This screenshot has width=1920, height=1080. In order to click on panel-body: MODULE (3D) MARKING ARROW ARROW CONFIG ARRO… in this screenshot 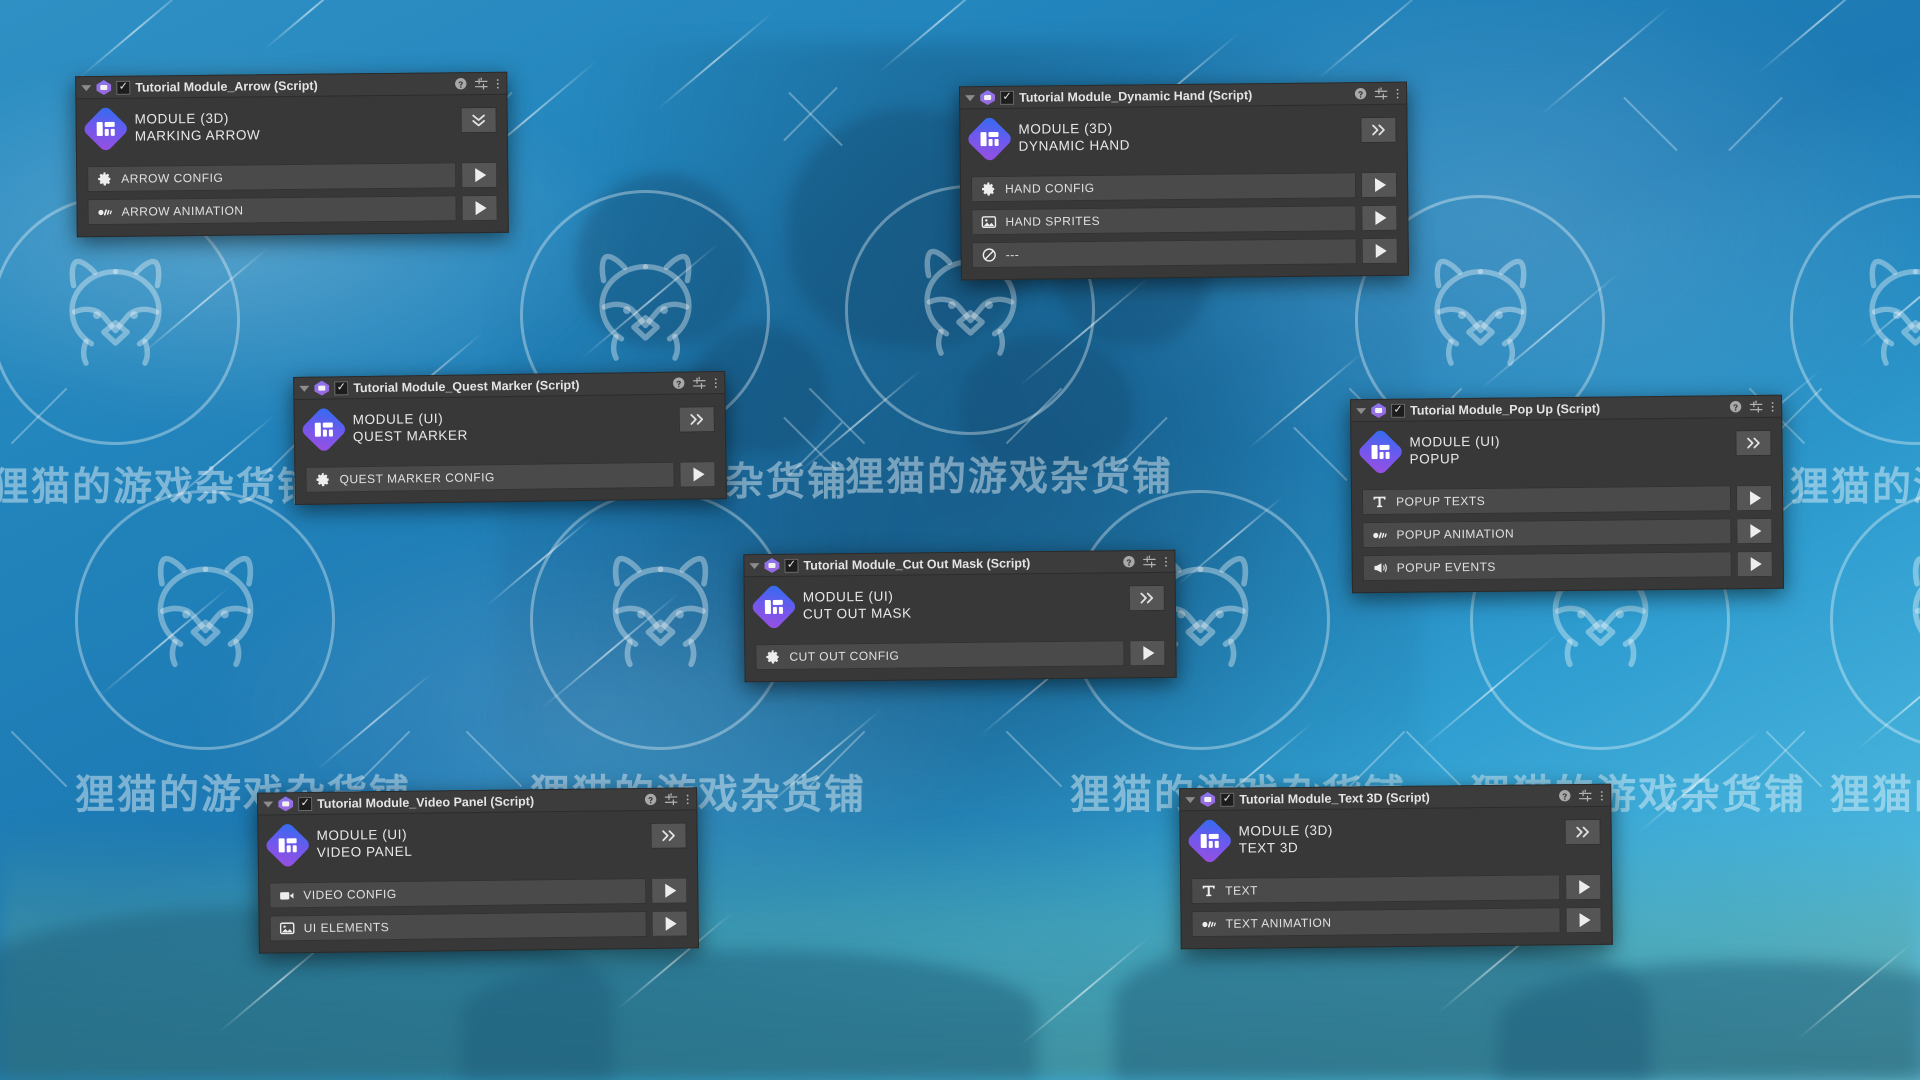, I will do `click(291, 165)`.